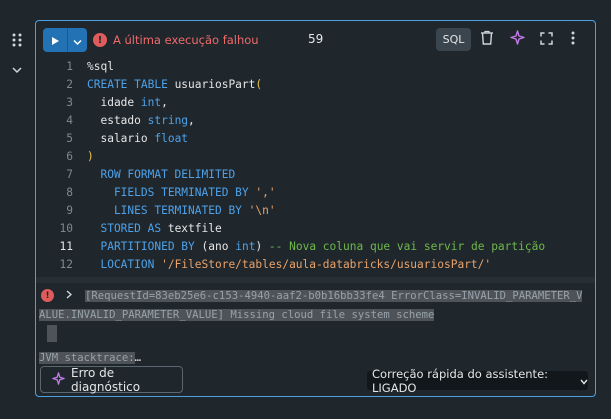 The height and width of the screenshot is (419, 611). I want to click on drag-handle-icon, so click(17, 40).